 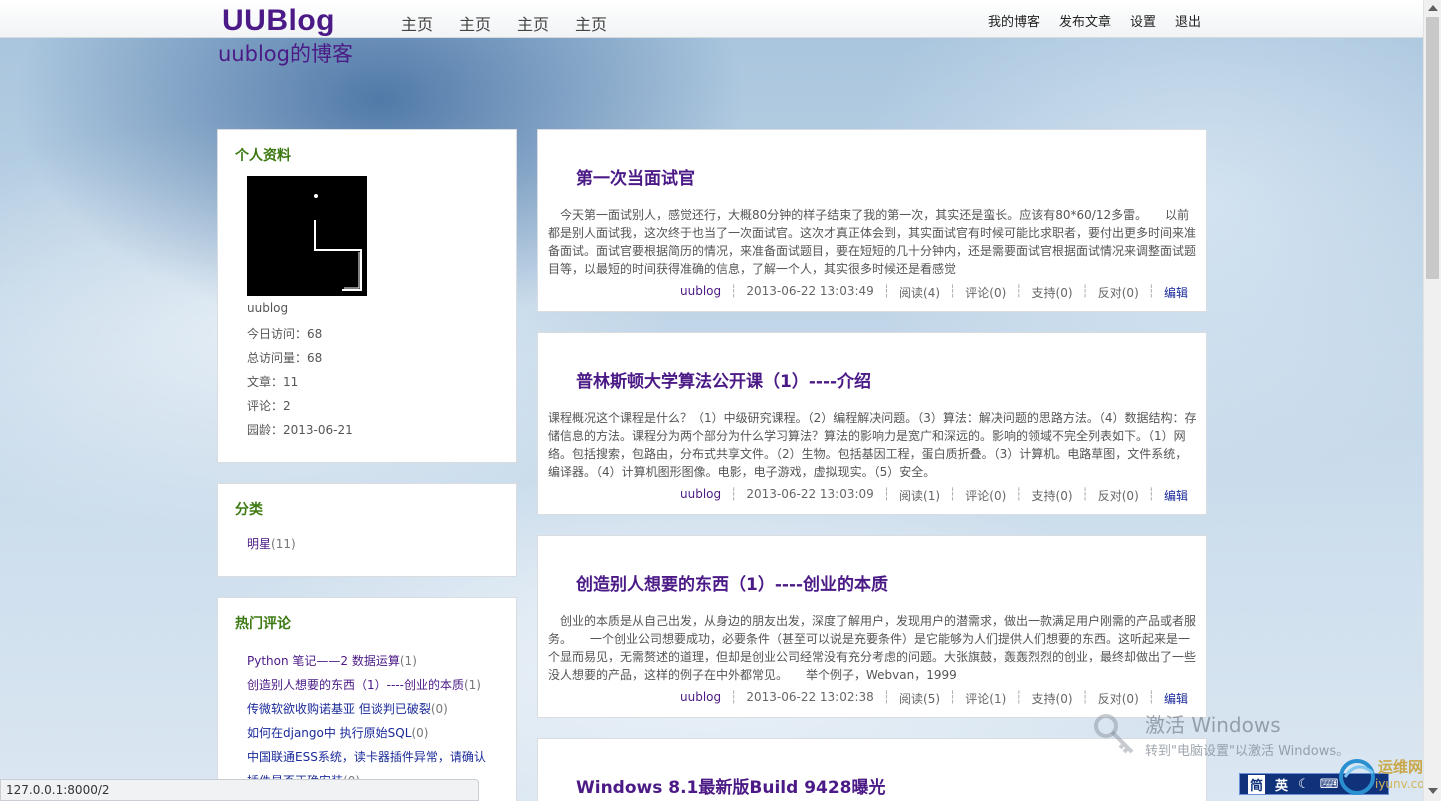 I want to click on avatar, so click(x=307, y=236).